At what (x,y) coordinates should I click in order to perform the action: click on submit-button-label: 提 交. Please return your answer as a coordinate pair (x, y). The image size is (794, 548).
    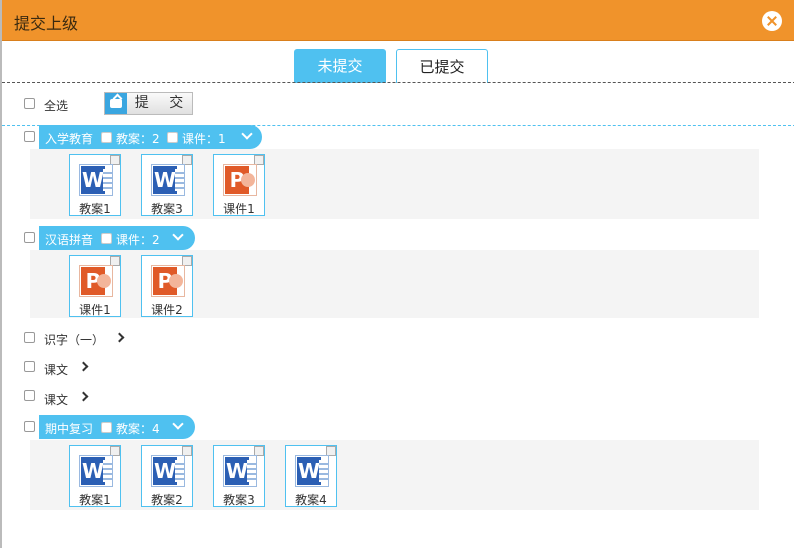
    Looking at the image, I should click on (163, 103).